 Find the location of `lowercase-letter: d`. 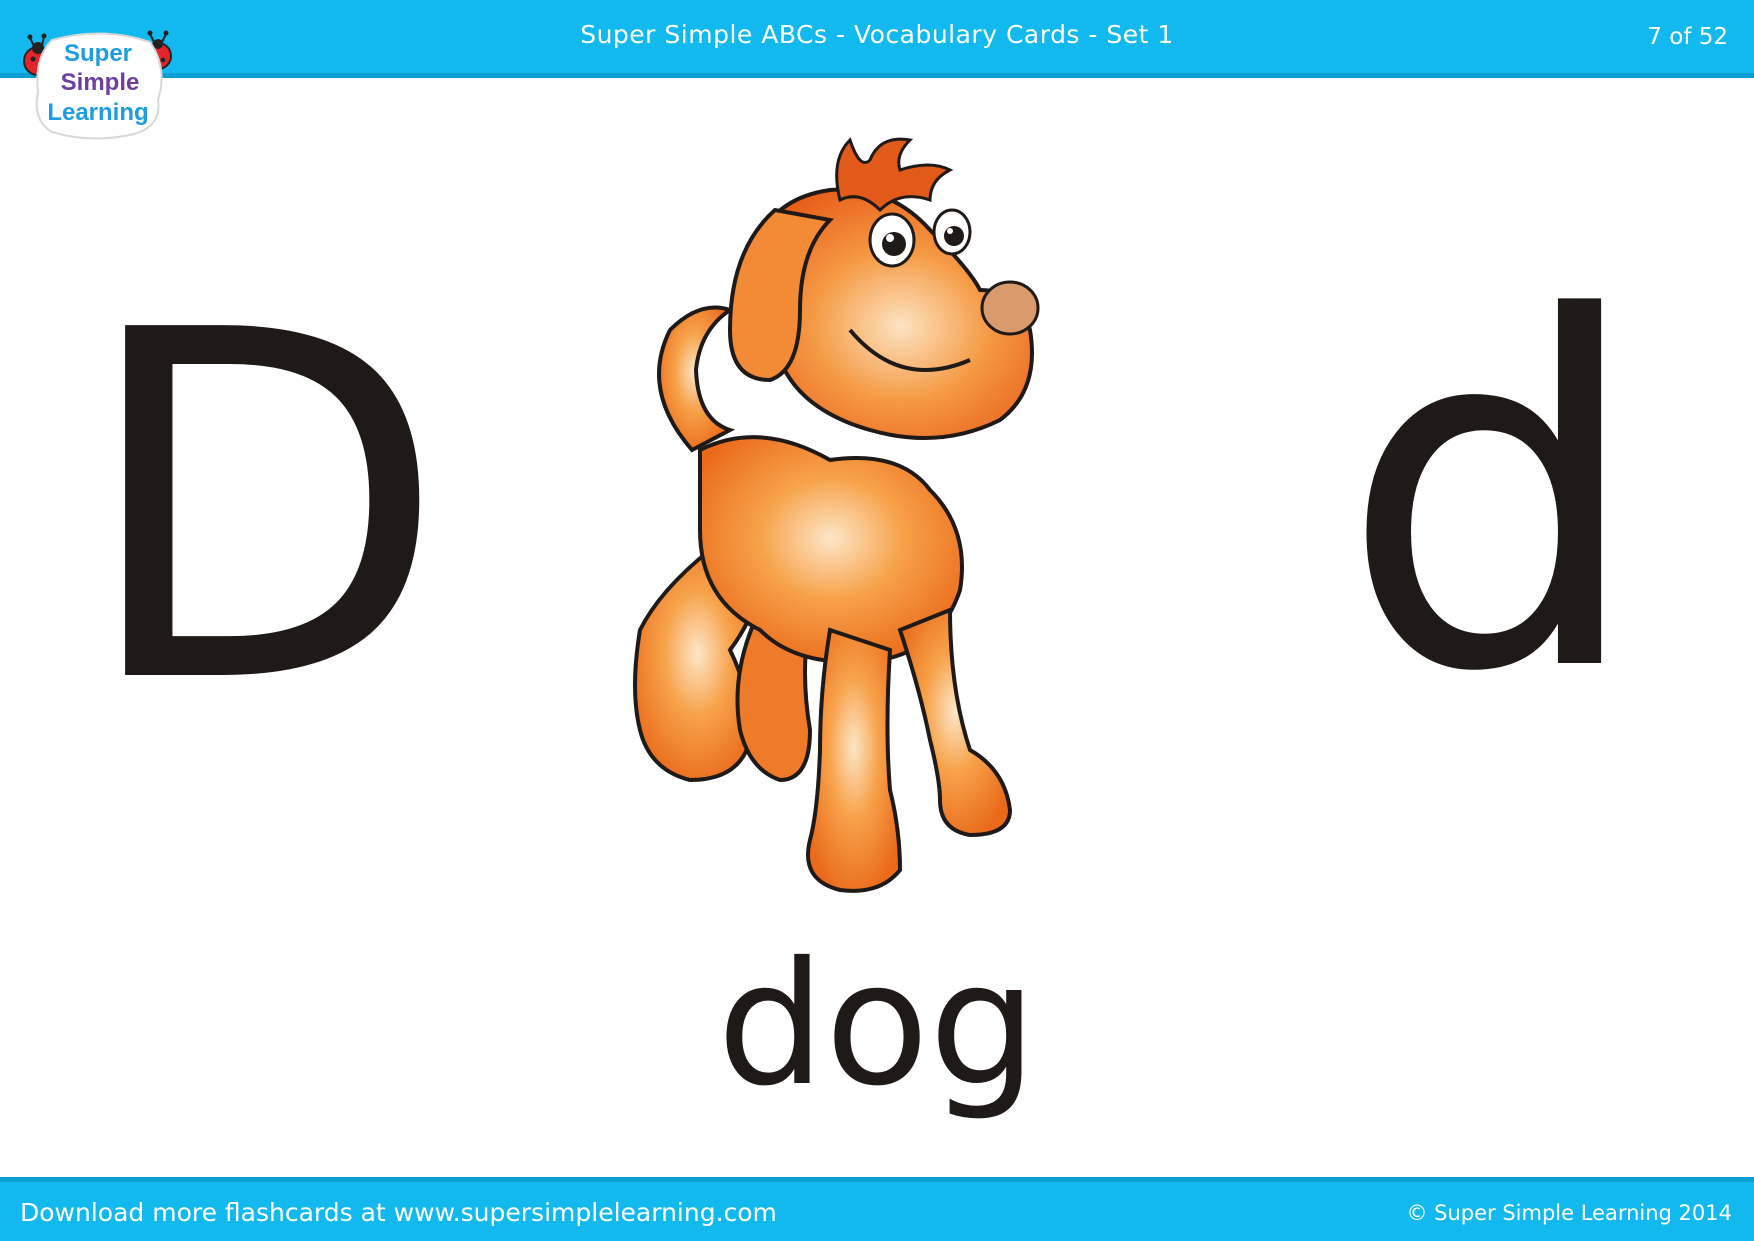

lowercase-letter: d is located at coordinates (1492, 497).